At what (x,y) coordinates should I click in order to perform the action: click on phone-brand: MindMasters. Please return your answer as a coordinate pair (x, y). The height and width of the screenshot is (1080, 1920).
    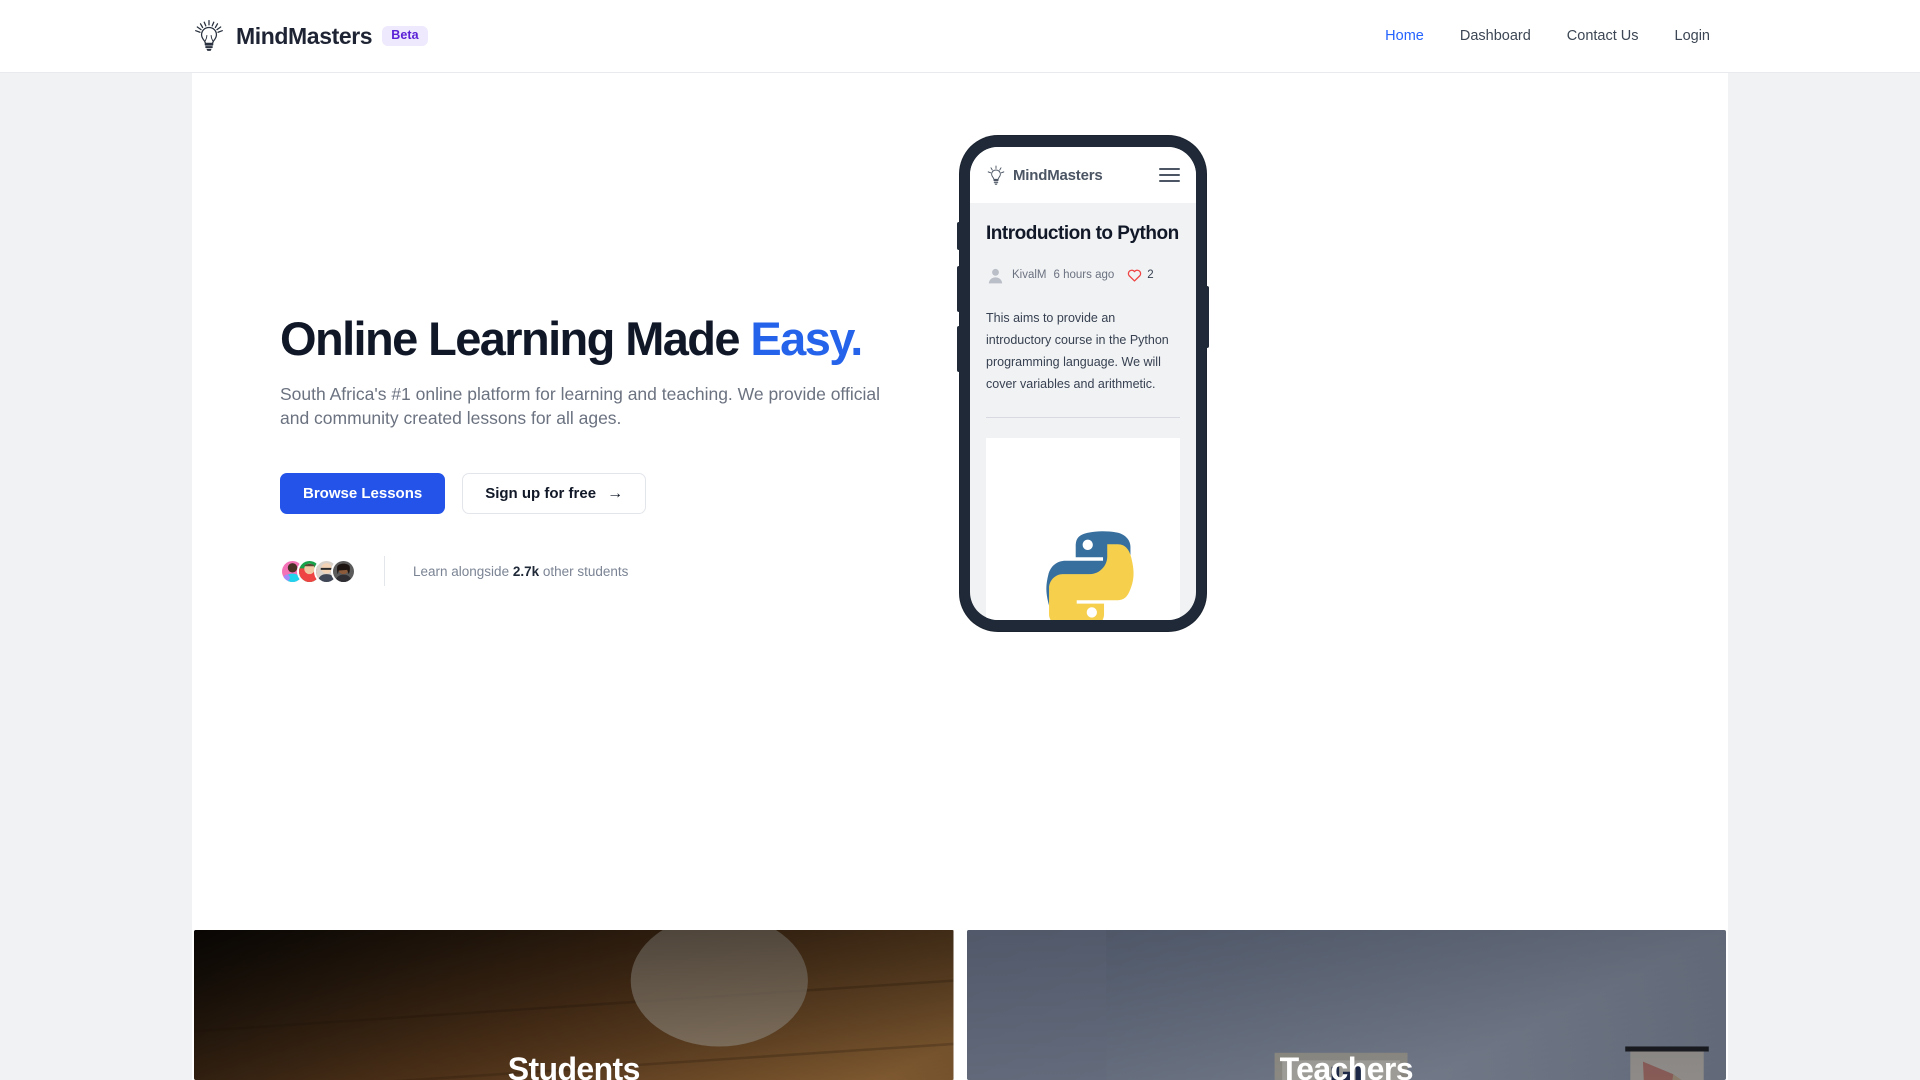
    Looking at the image, I should click on (1044, 175).